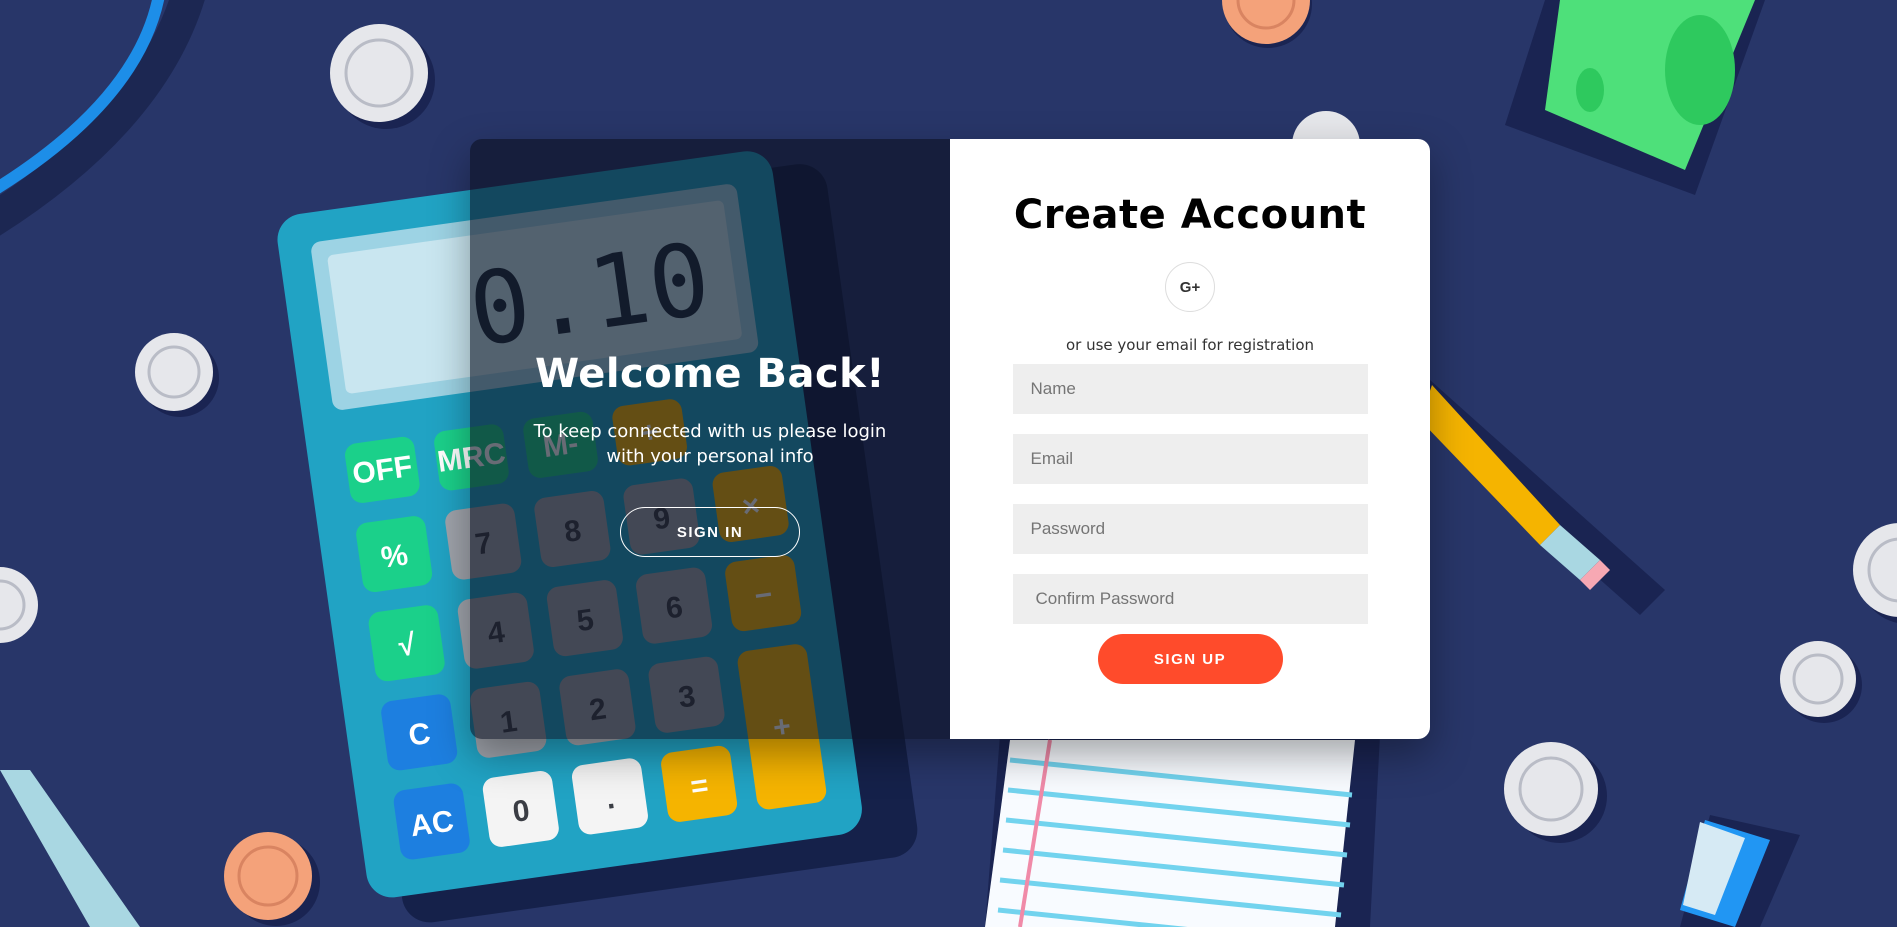  What do you see at coordinates (420, 735) in the screenshot?
I see `svg-text: C` at bounding box center [420, 735].